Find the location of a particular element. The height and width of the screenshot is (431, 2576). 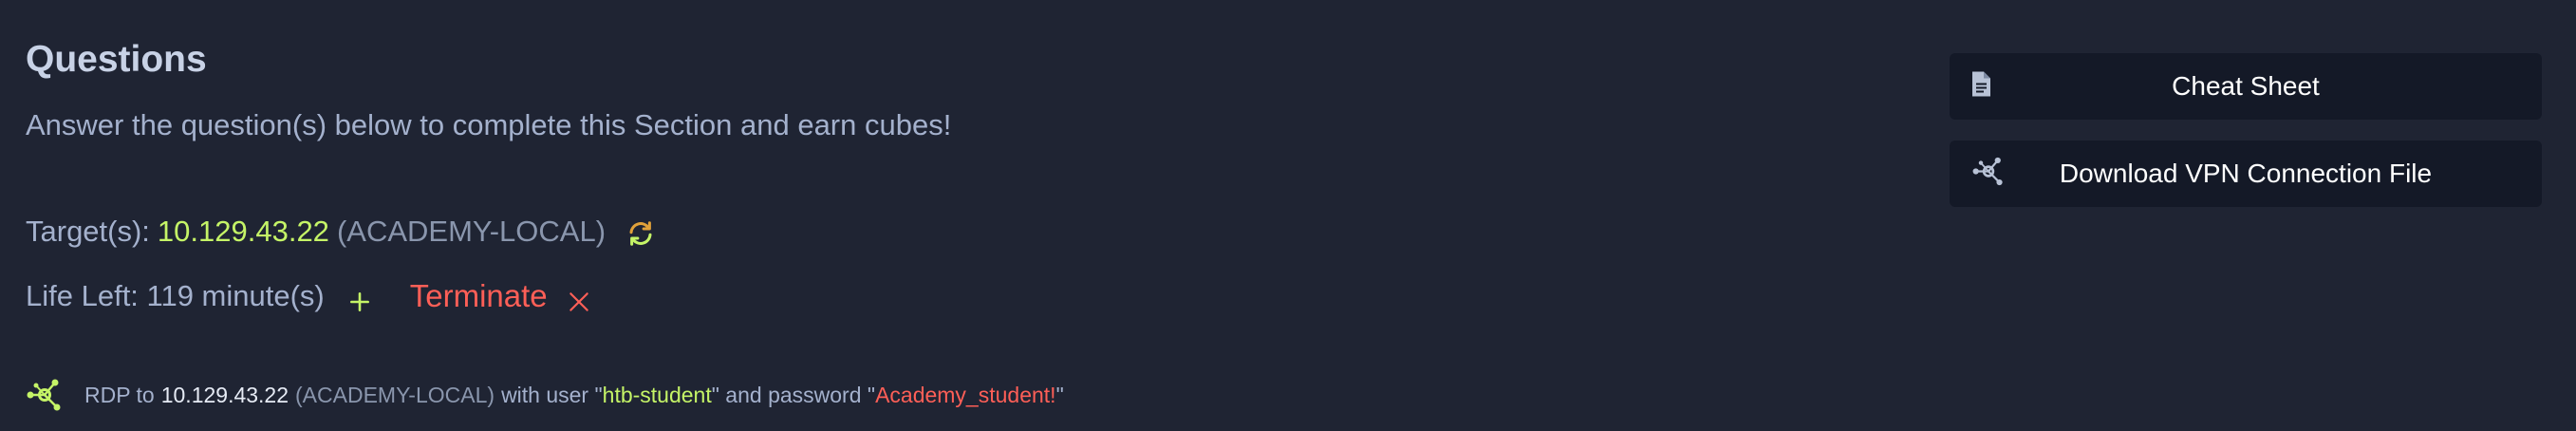

refresh-icon is located at coordinates (640, 231).